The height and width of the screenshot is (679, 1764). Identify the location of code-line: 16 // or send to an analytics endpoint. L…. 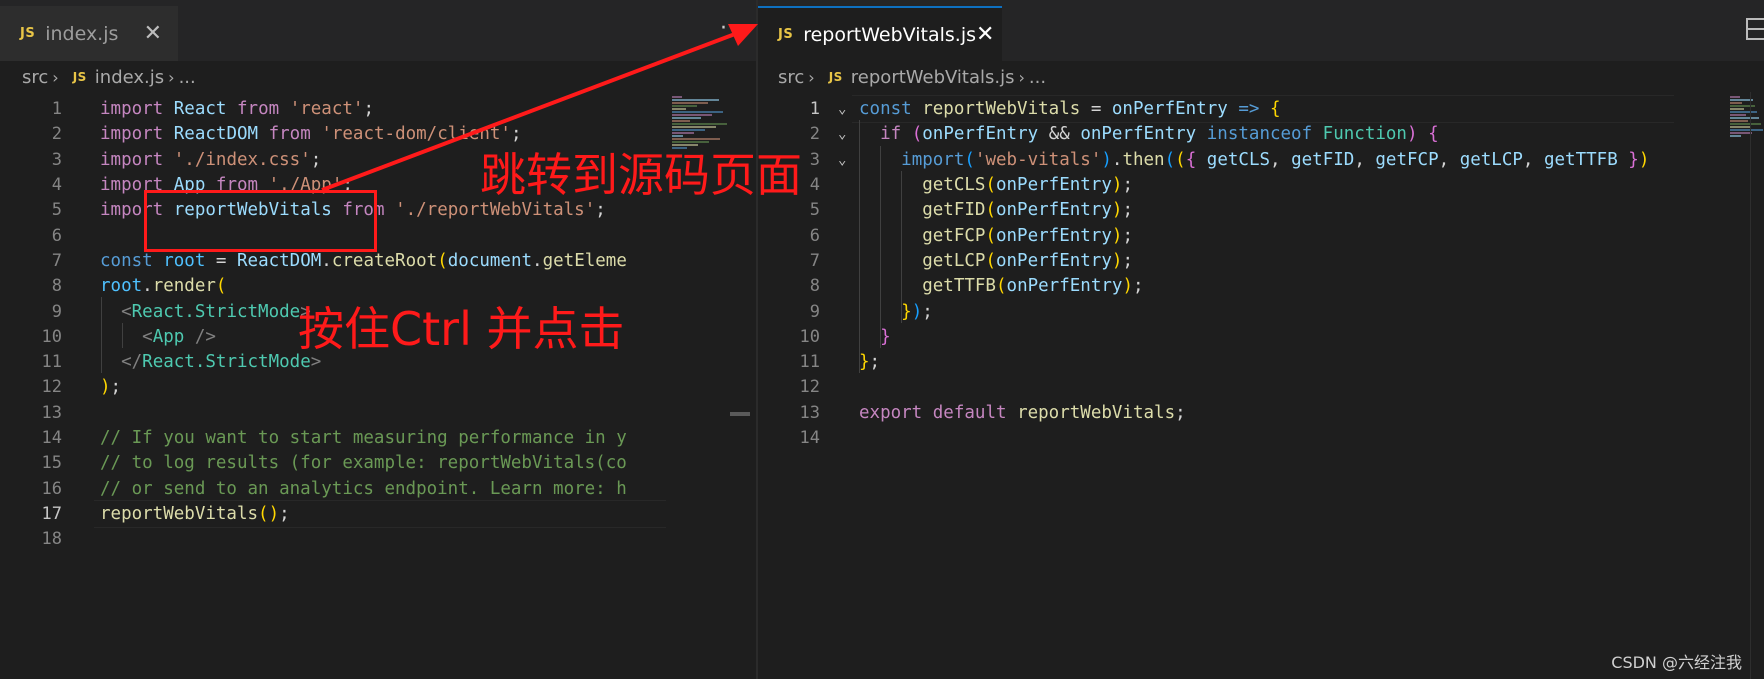
(378, 489).